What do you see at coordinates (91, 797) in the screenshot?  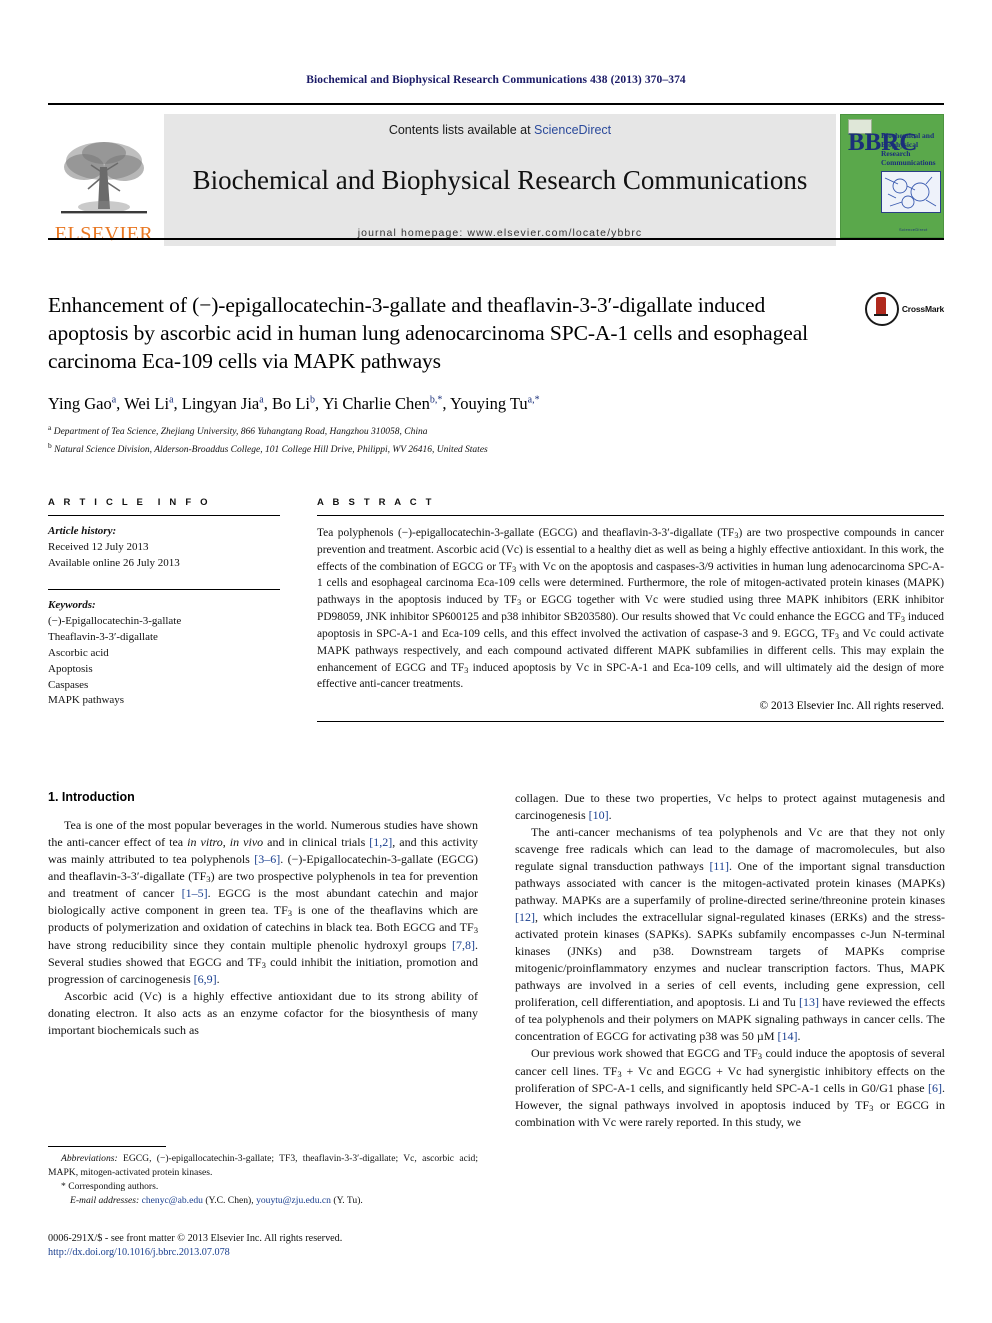 I see `section-heading-introduction: 1. Introduction` at bounding box center [91, 797].